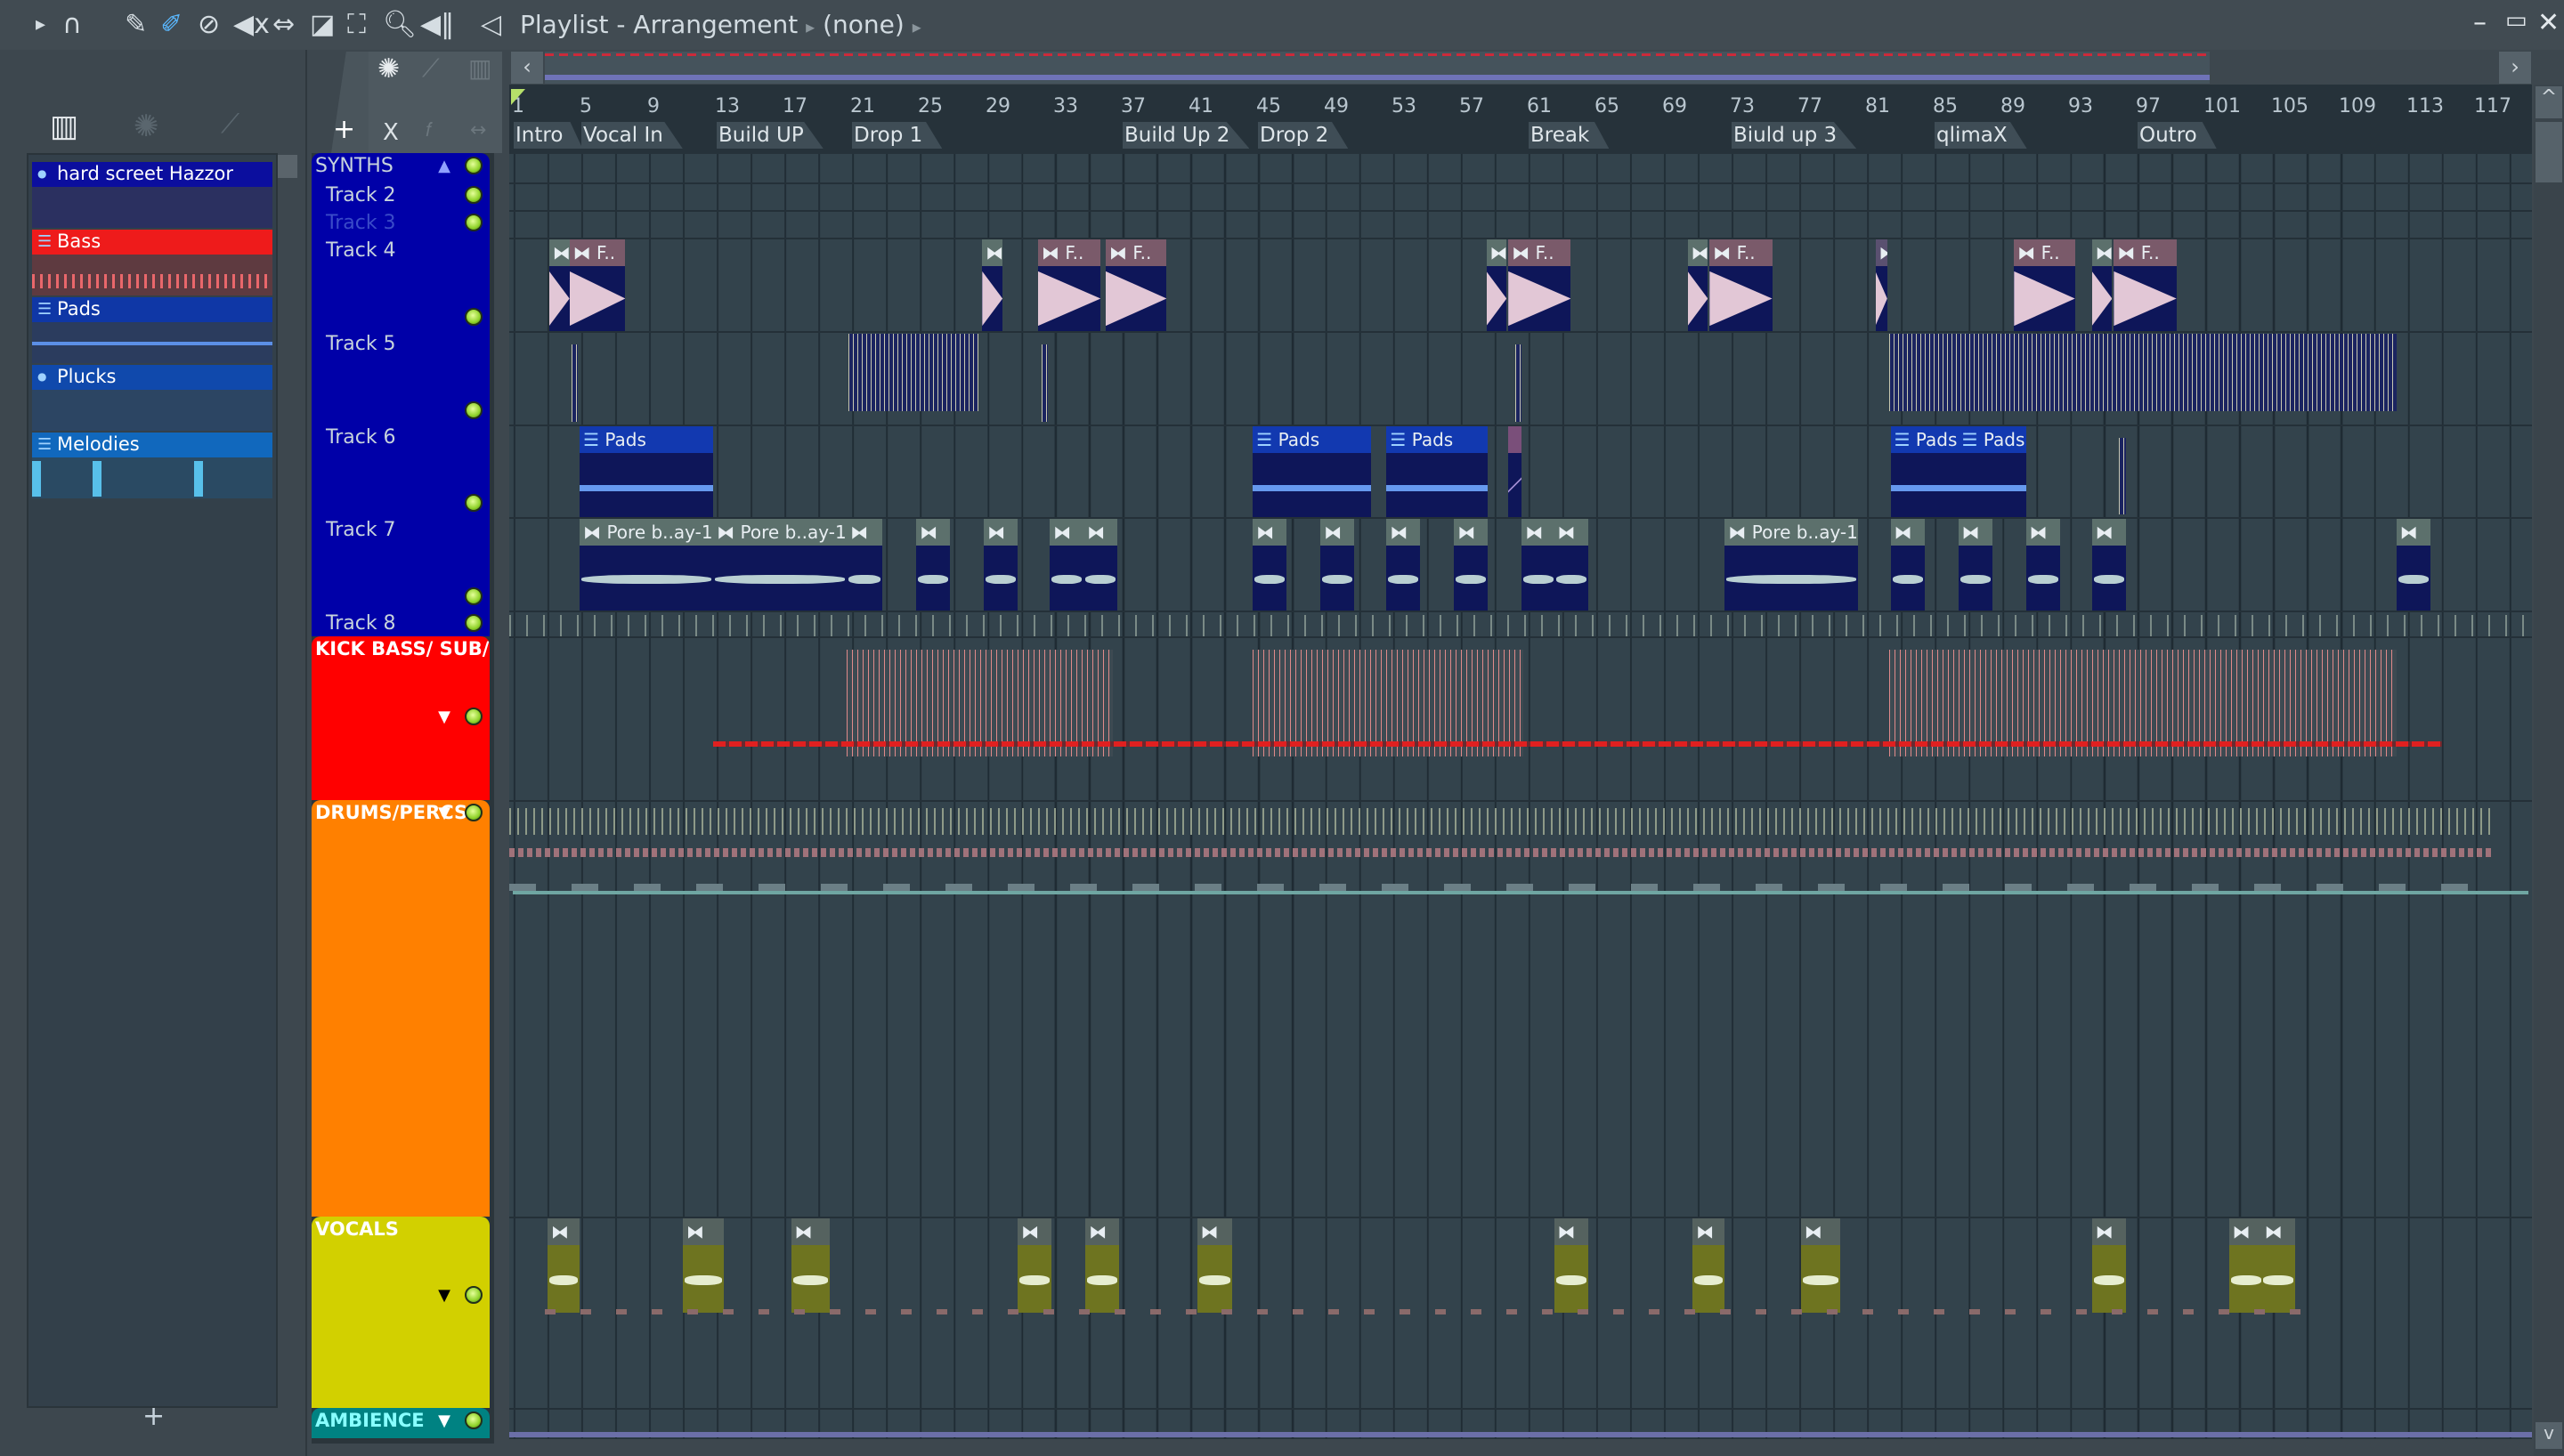  What do you see at coordinates (2549, 770) in the screenshot?
I see `vertical-scrollbar: ^ v` at bounding box center [2549, 770].